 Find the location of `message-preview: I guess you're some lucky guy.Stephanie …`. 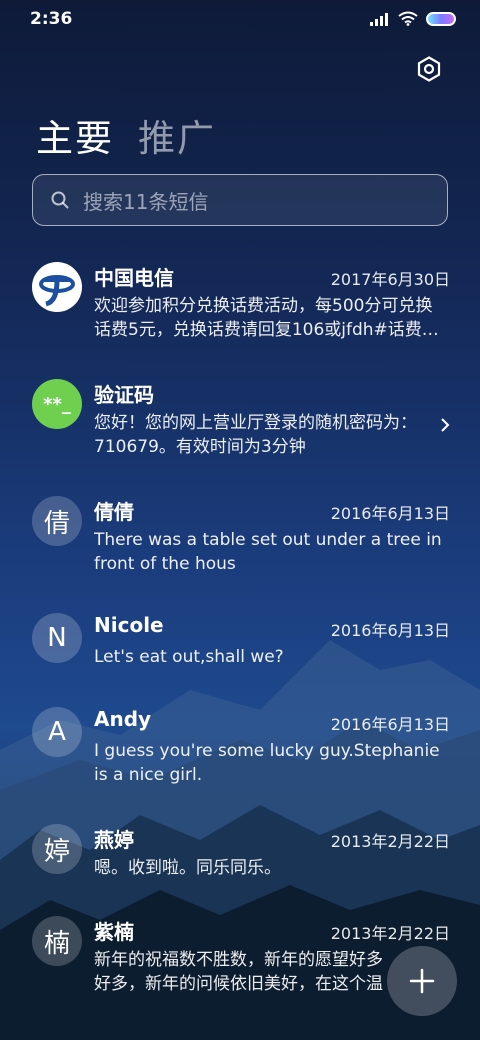

message-preview: I guess you're some lucky guy.Stephanie … is located at coordinates (267, 763).